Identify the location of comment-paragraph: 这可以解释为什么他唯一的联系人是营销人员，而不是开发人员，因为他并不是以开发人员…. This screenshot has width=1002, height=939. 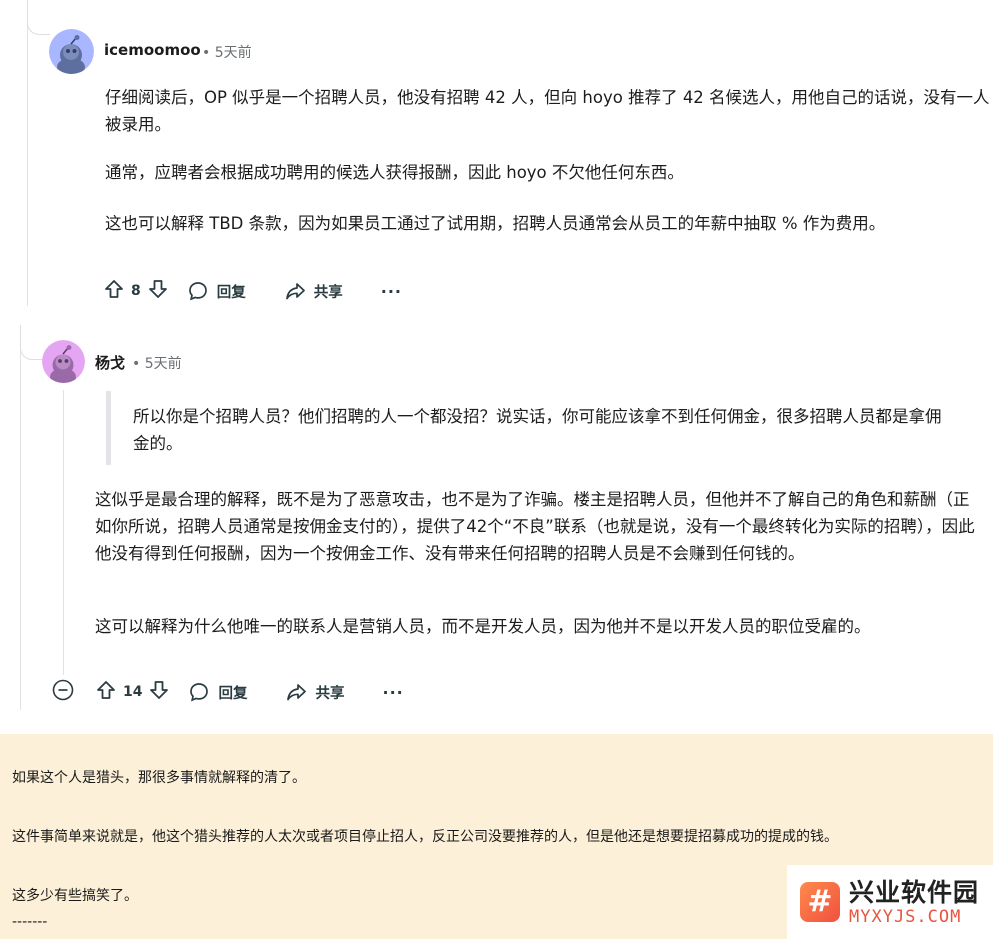
(483, 626).